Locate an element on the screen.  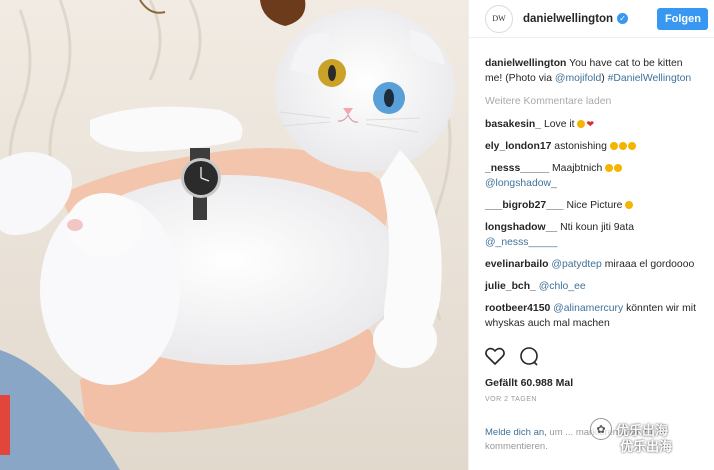
verified-badge-icon: ✓ is located at coordinates (623, 18).